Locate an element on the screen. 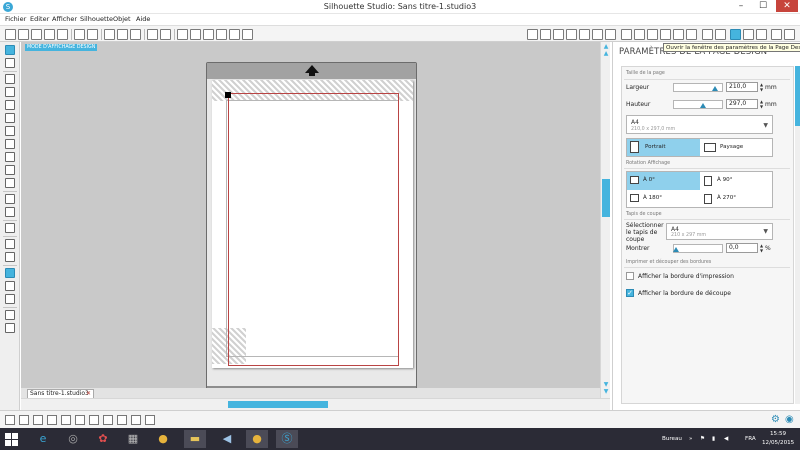 This screenshot has height=450, width=800. menu-fichier: Fichier is located at coordinates (15, 19).